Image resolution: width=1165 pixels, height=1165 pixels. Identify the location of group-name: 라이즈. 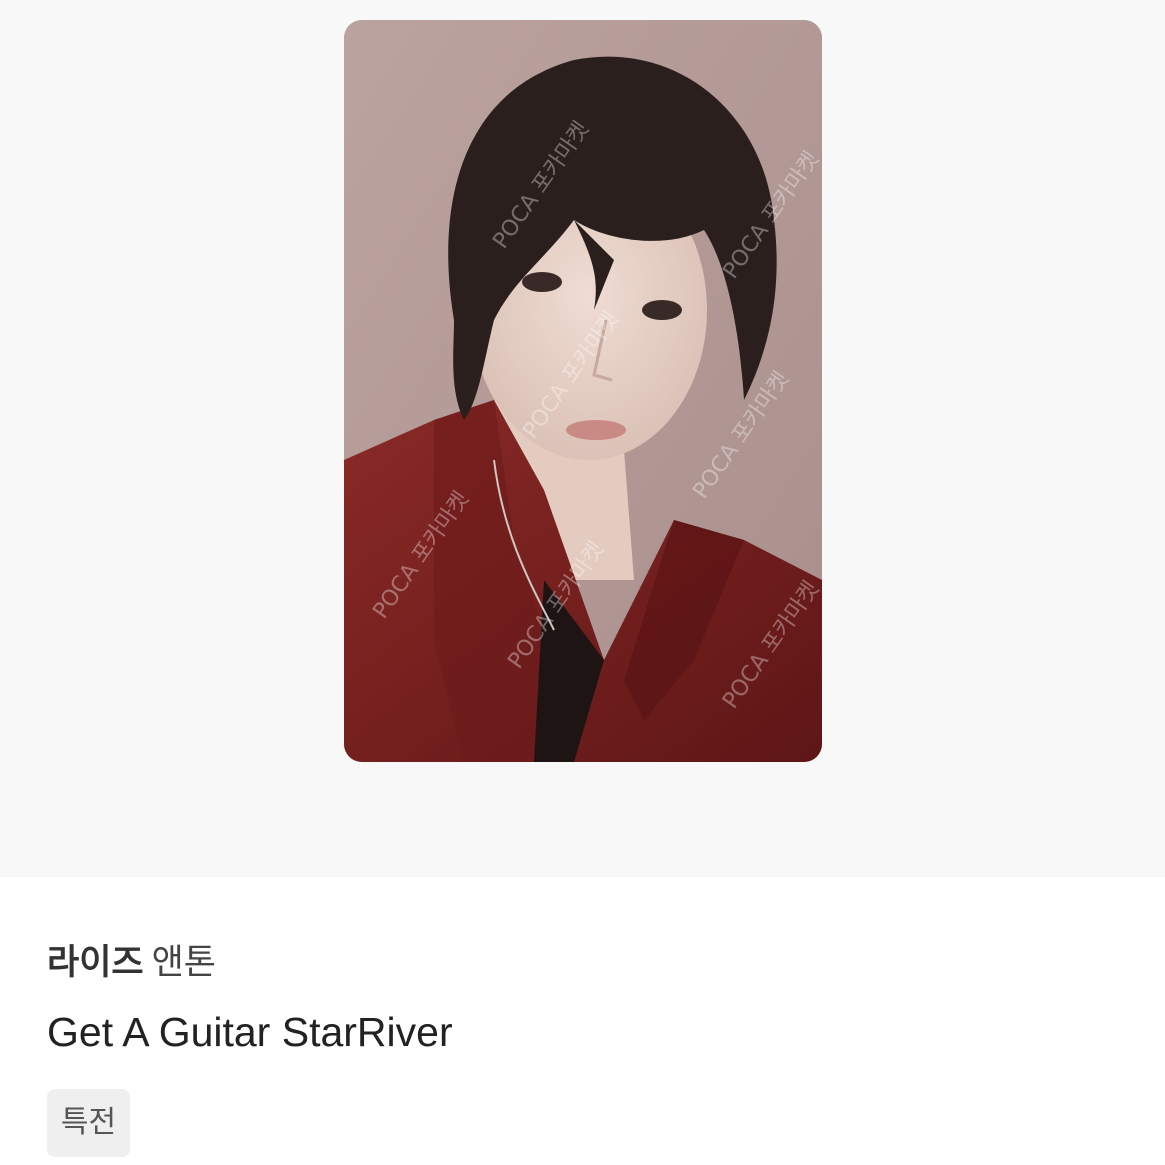
(95, 962).